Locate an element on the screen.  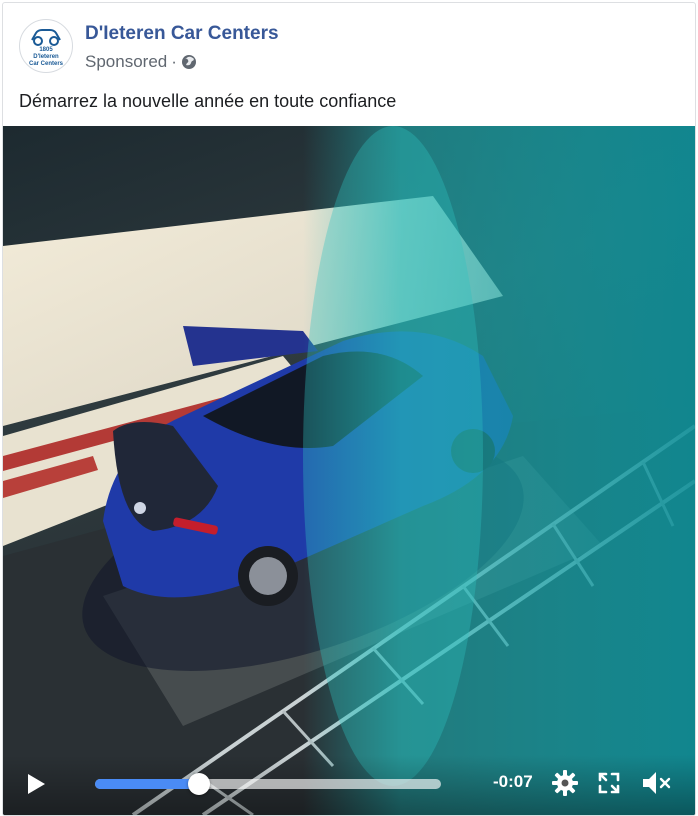
globe-icon is located at coordinates (189, 62).